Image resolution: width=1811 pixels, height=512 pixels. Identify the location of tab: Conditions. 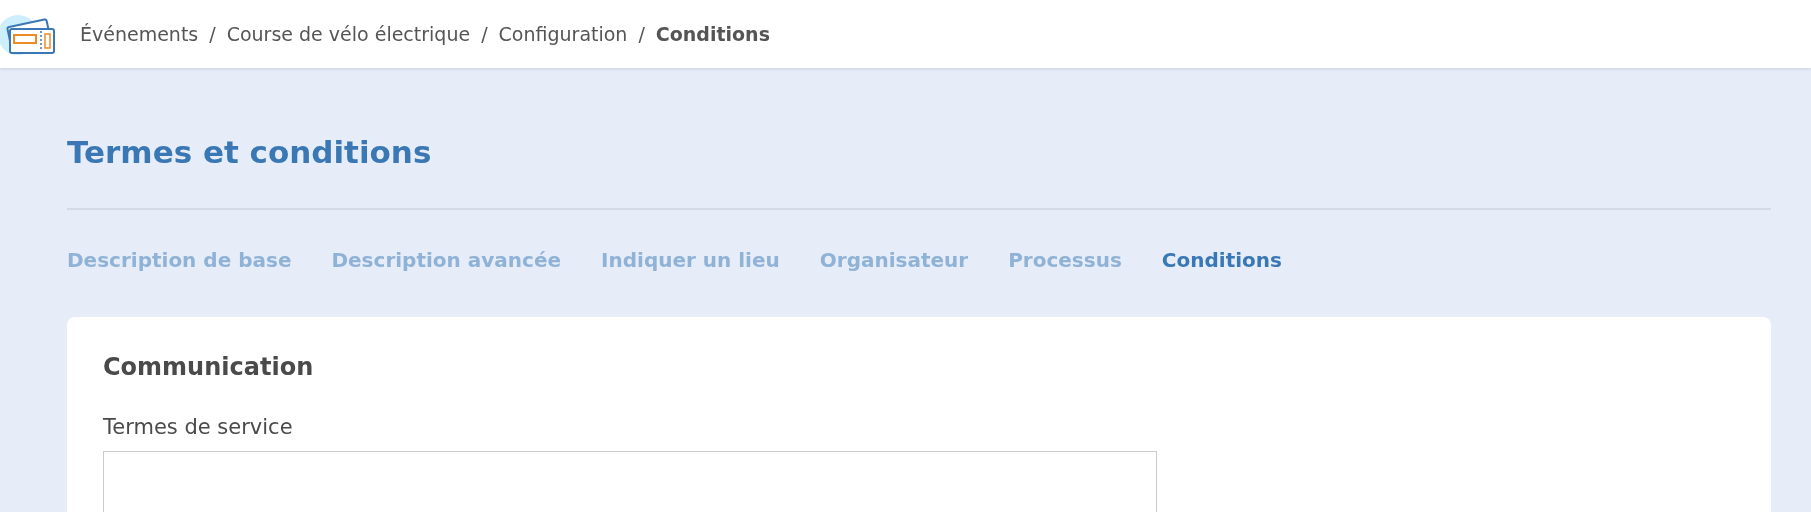
(1221, 260).